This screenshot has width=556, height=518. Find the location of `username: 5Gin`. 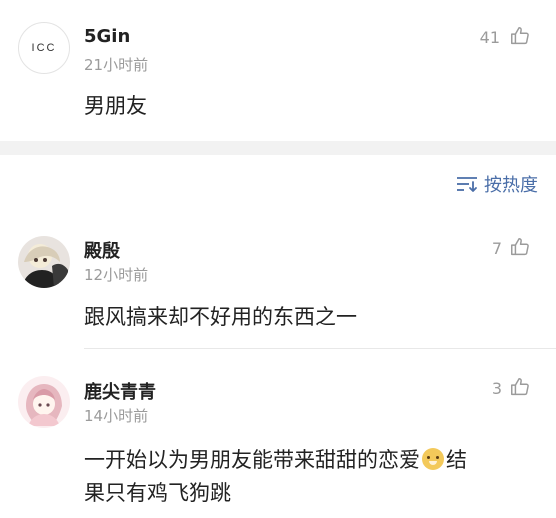

username: 5Gin is located at coordinates (107, 36).